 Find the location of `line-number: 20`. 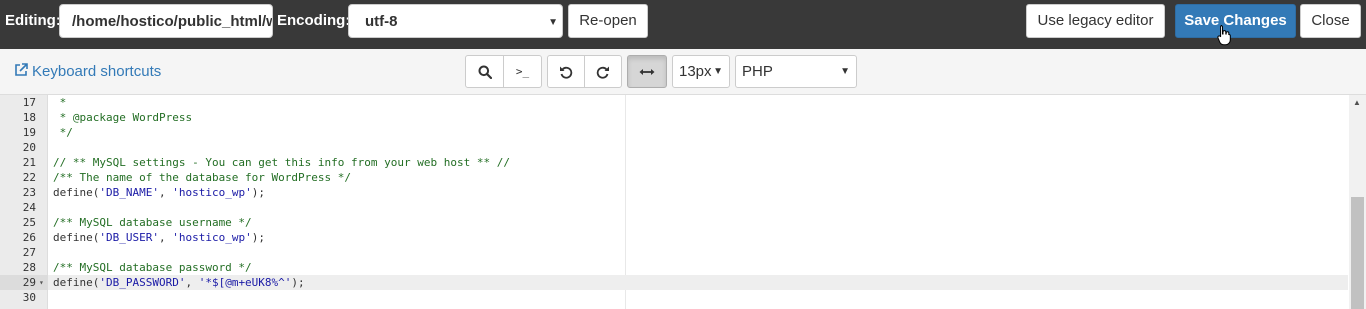

line-number: 20 is located at coordinates (29, 147).